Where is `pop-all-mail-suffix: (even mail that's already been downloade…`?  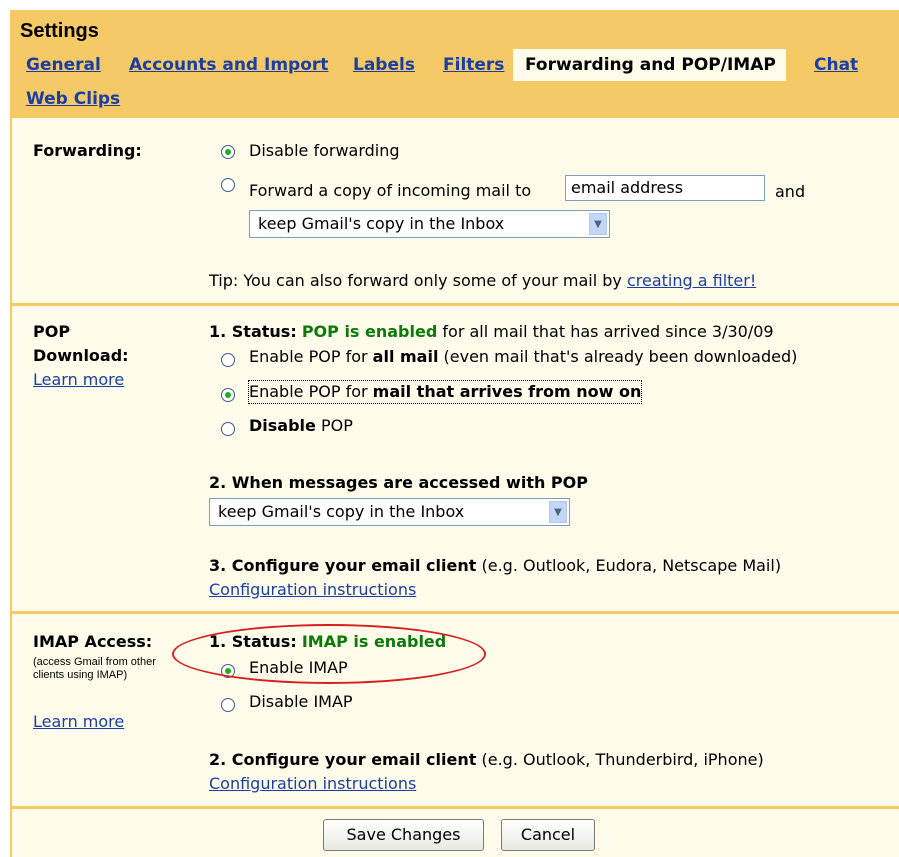 pop-all-mail-suffix: (even mail that's already been downloade… is located at coordinates (618, 356).